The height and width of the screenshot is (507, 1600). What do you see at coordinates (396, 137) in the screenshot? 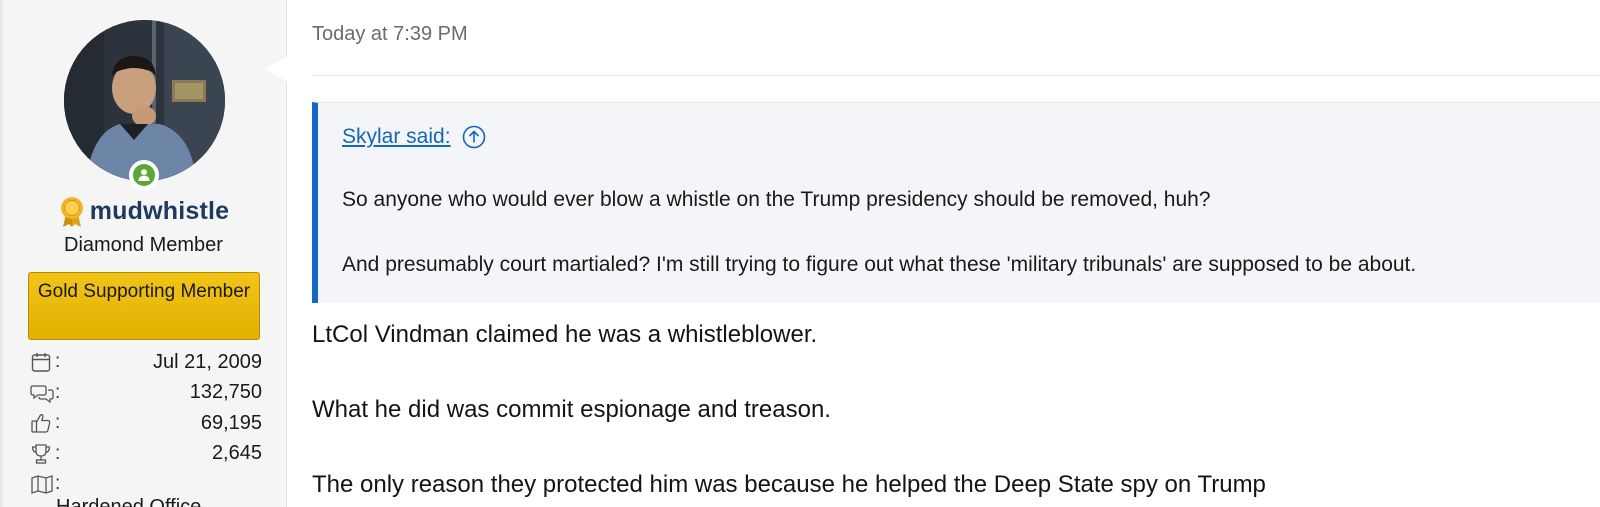
I see `quote-author-link: Skylar said:` at bounding box center [396, 137].